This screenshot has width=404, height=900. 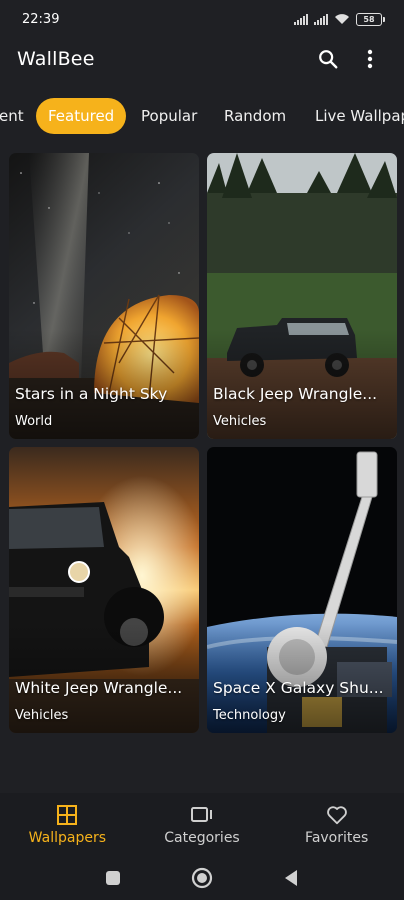 I want to click on system-nav-bar, so click(x=202, y=877).